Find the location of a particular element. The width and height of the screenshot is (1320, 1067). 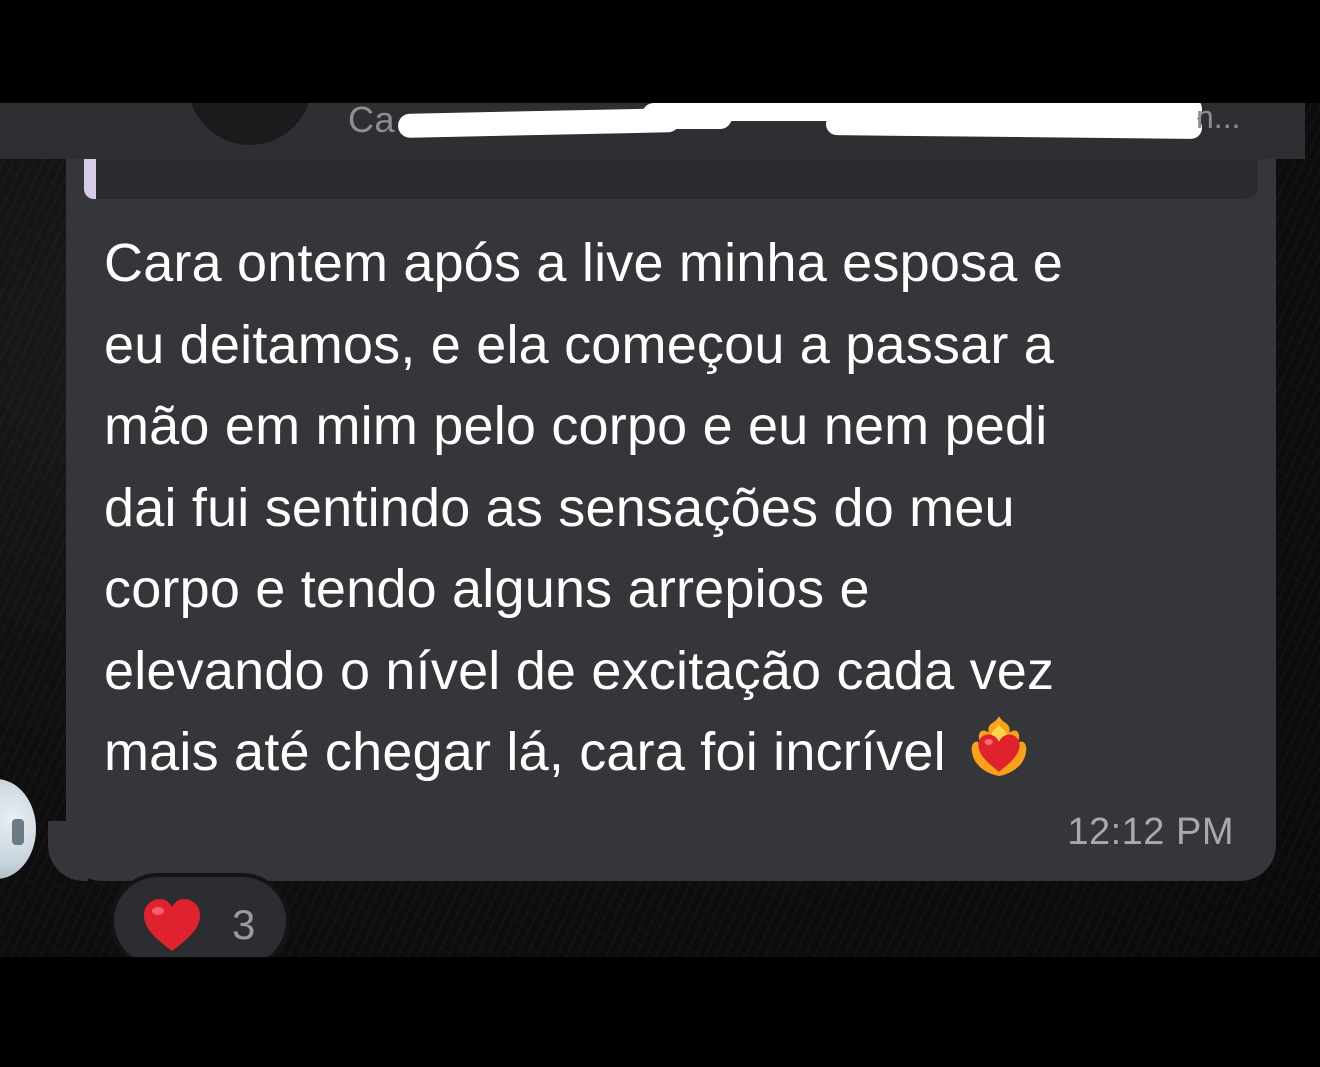

message-line: elevando o nível de excitação cada vez is located at coordinates (579, 670).